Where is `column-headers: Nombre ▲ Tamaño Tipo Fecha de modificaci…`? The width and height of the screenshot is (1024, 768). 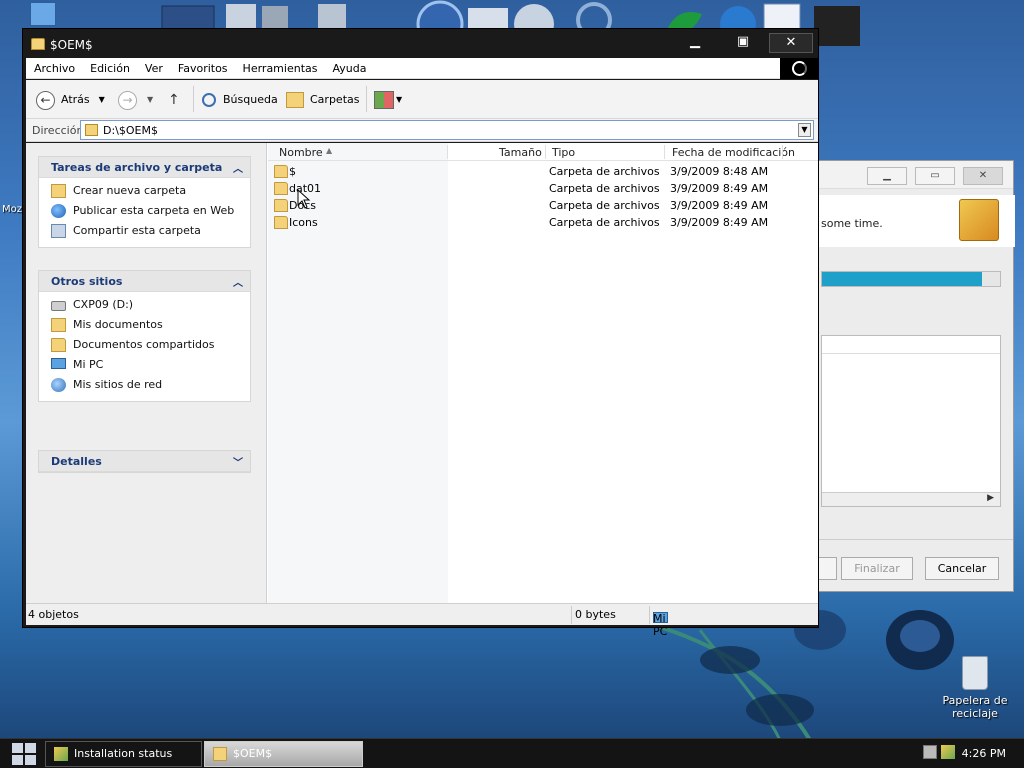 column-headers: Nombre ▲ Tamaño Tipo Fecha de modificaci… is located at coordinates (543, 152).